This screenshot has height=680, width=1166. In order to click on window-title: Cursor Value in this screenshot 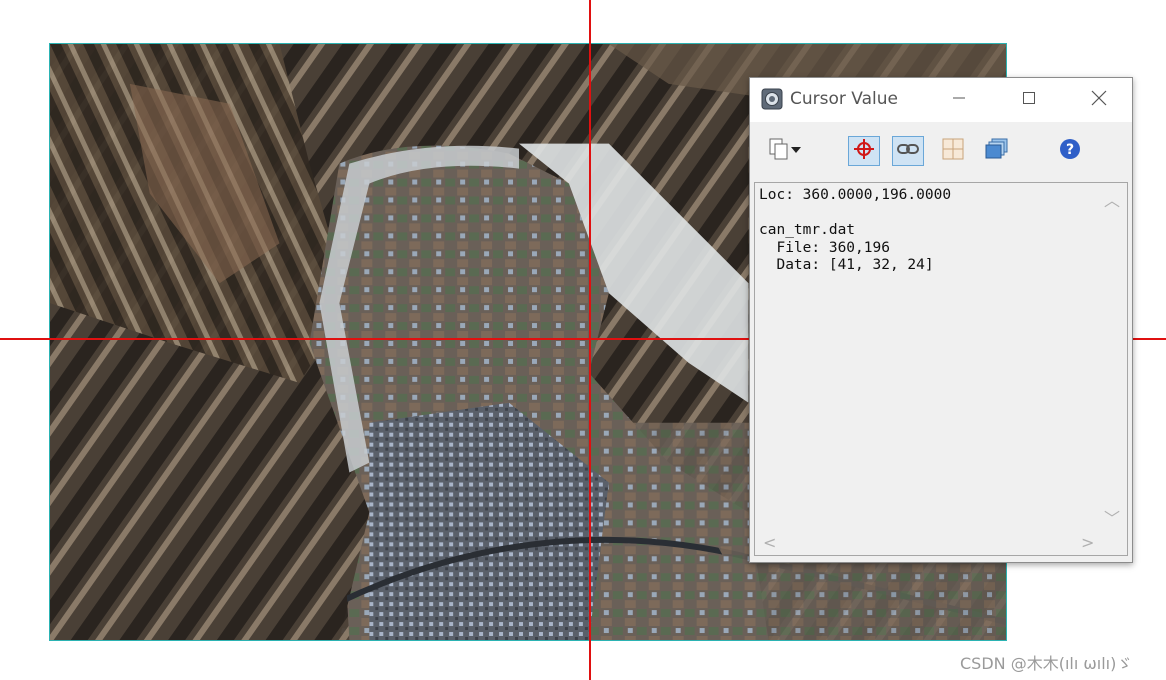, I will do `click(844, 99)`.